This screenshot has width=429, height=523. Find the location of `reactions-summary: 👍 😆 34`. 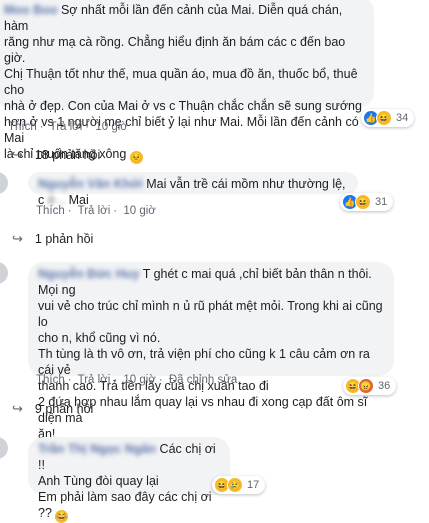

reactions-summary: 👍 😆 34 is located at coordinates (388, 118).